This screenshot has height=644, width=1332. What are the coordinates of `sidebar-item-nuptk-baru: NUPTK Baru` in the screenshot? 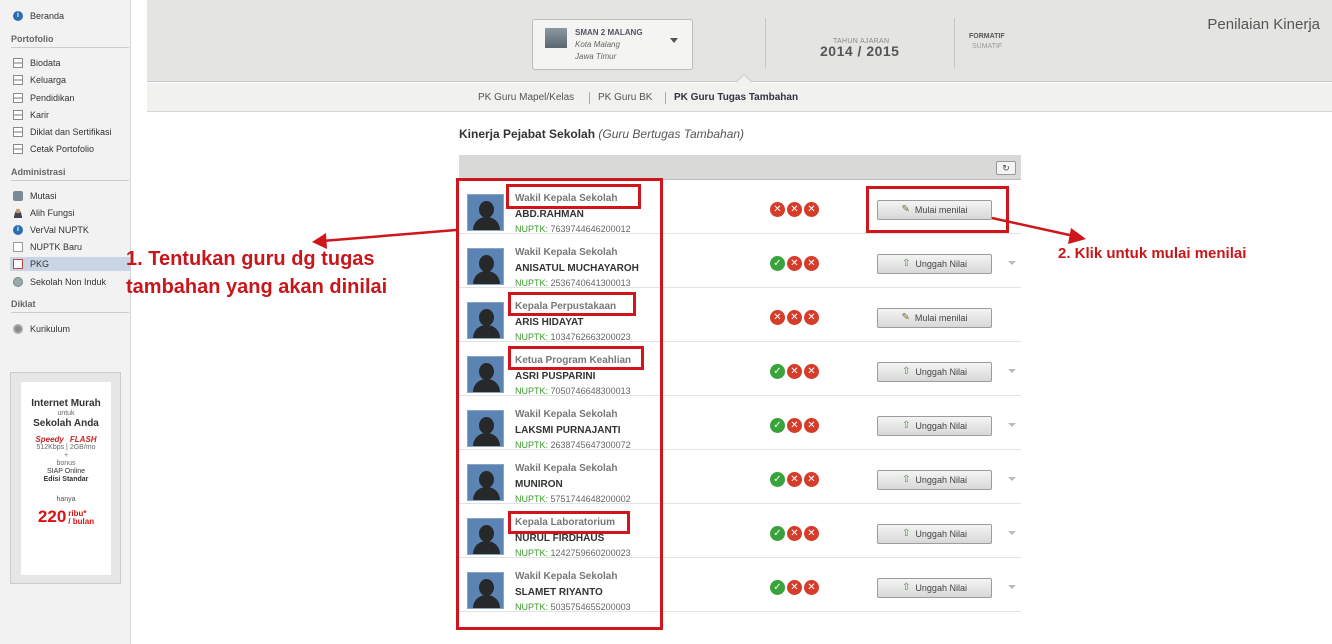 It's located at (47, 247).